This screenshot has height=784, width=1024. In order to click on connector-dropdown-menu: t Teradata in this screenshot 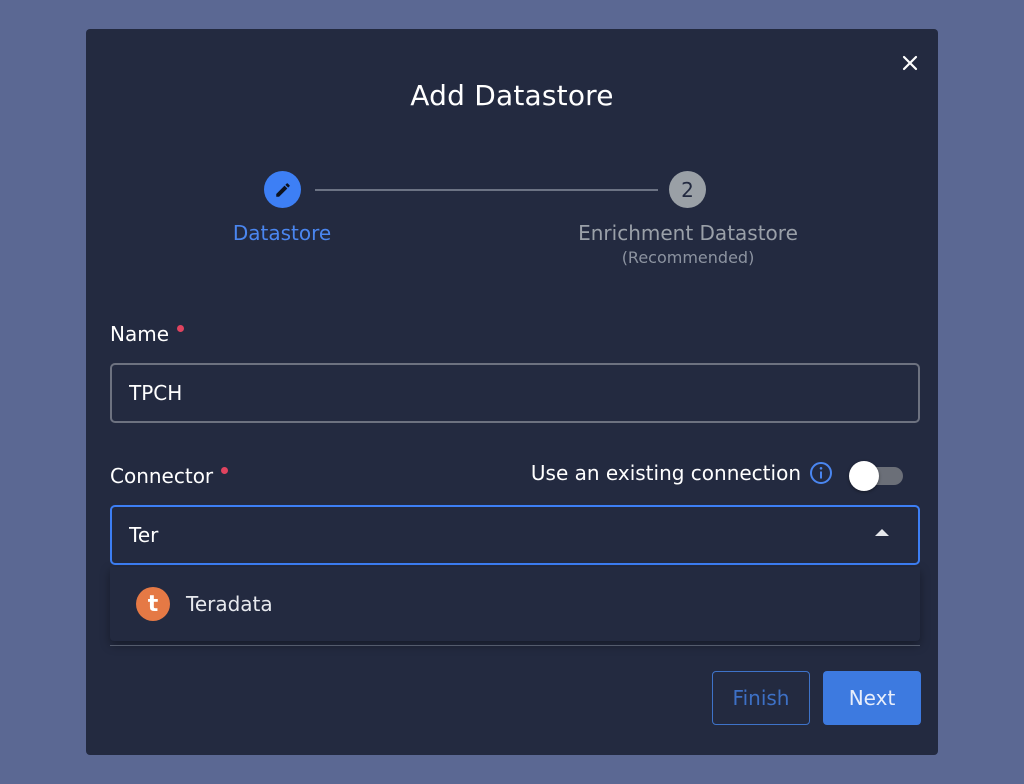, I will do `click(515, 604)`.